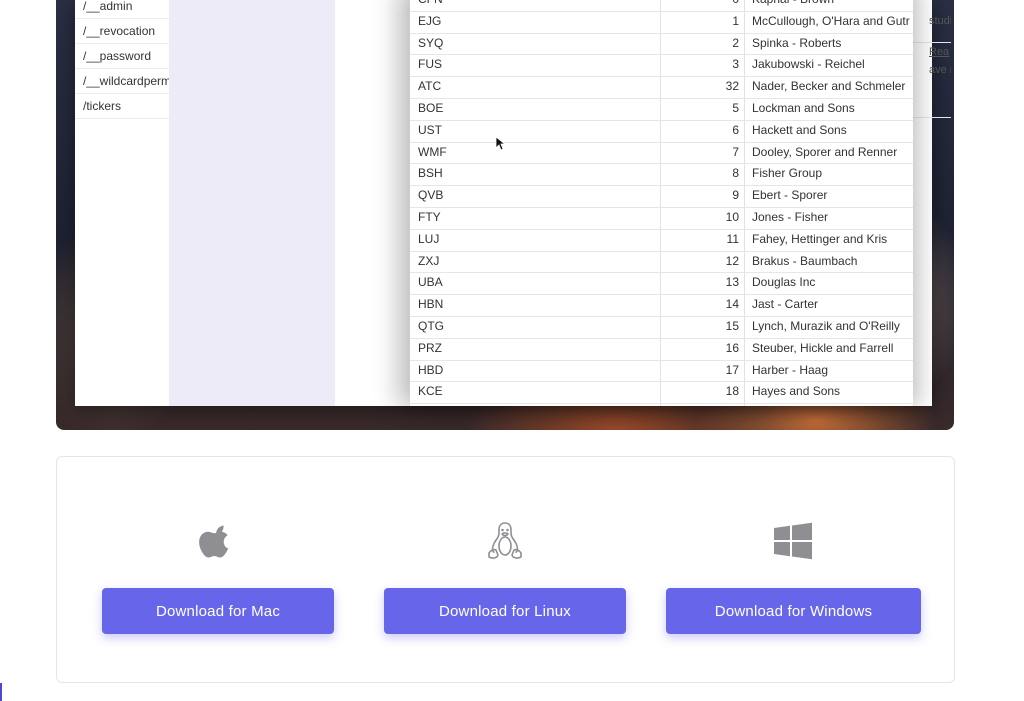 The height and width of the screenshot is (701, 1024). Describe the element at coordinates (790, 217) in the screenshot. I see `cell-company-name: Jones - Fisher` at that location.